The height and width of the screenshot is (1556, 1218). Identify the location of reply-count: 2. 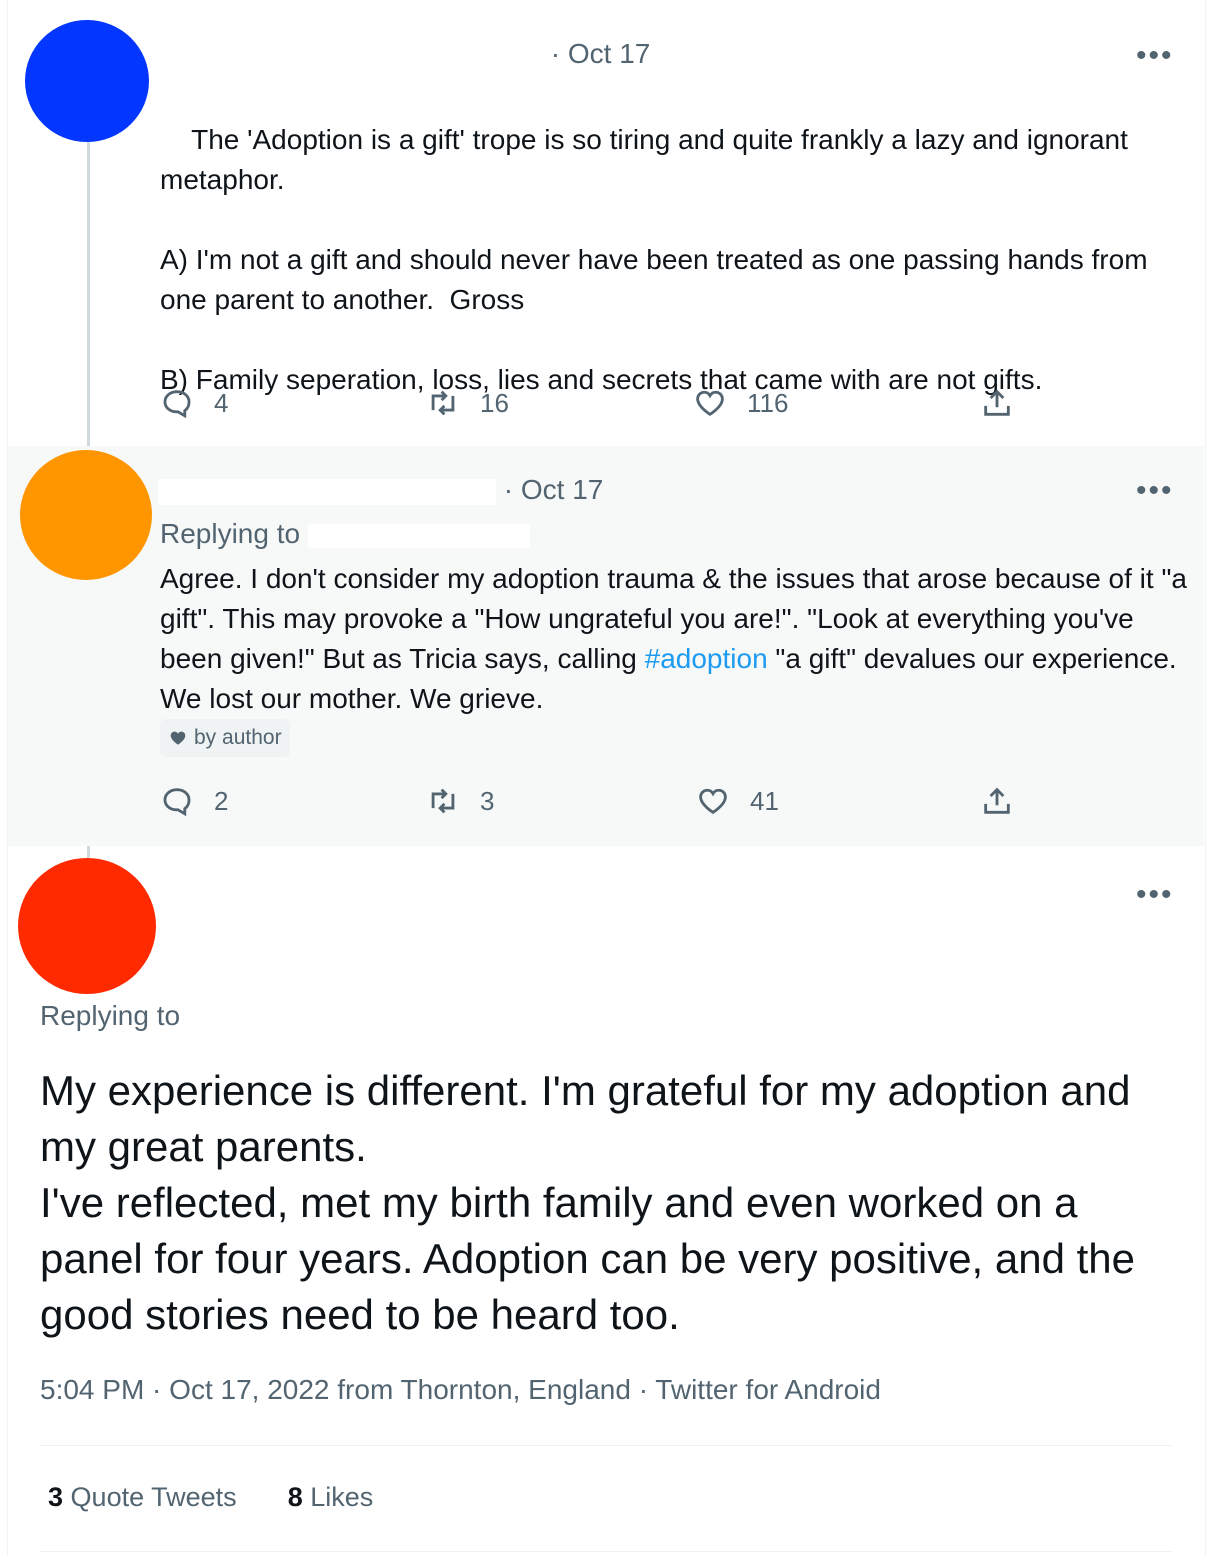
(221, 800).